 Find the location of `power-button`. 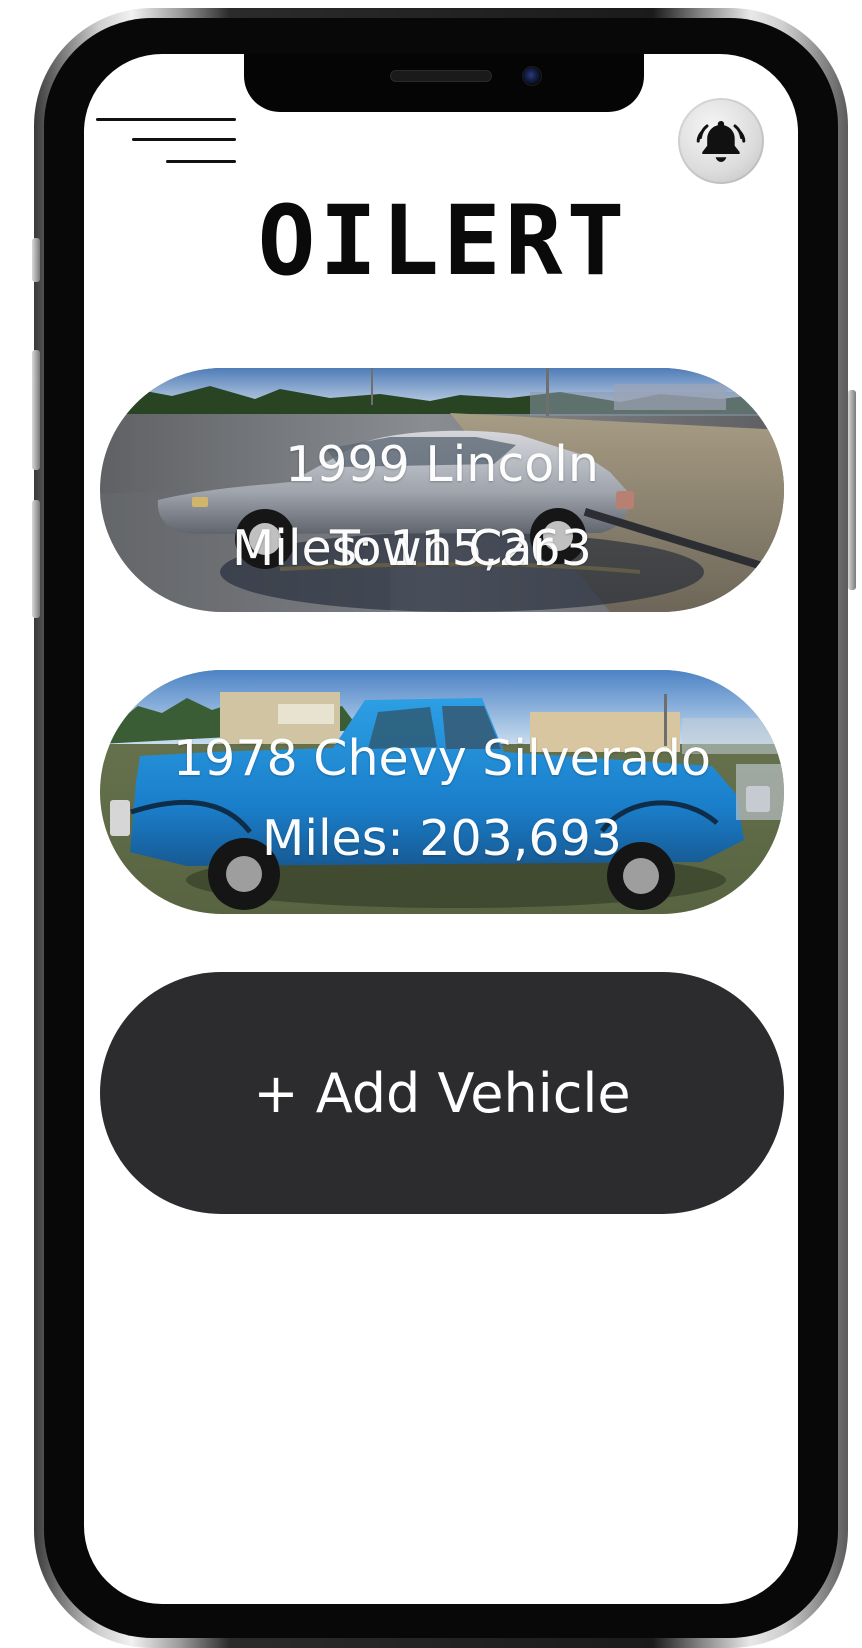

power-button is located at coordinates (36, 559).